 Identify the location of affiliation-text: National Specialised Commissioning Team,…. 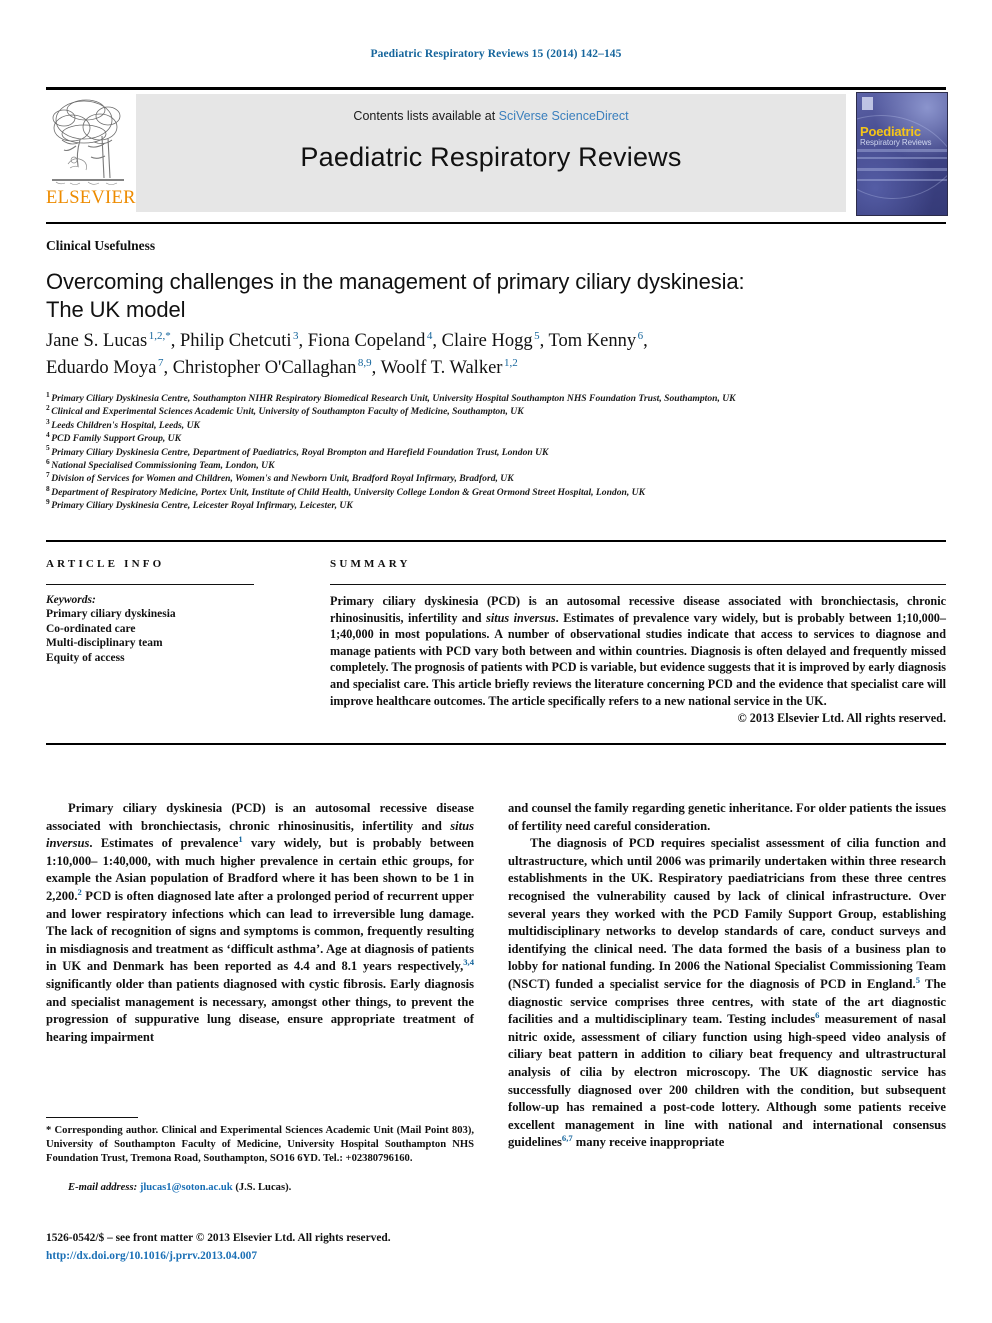
(163, 466).